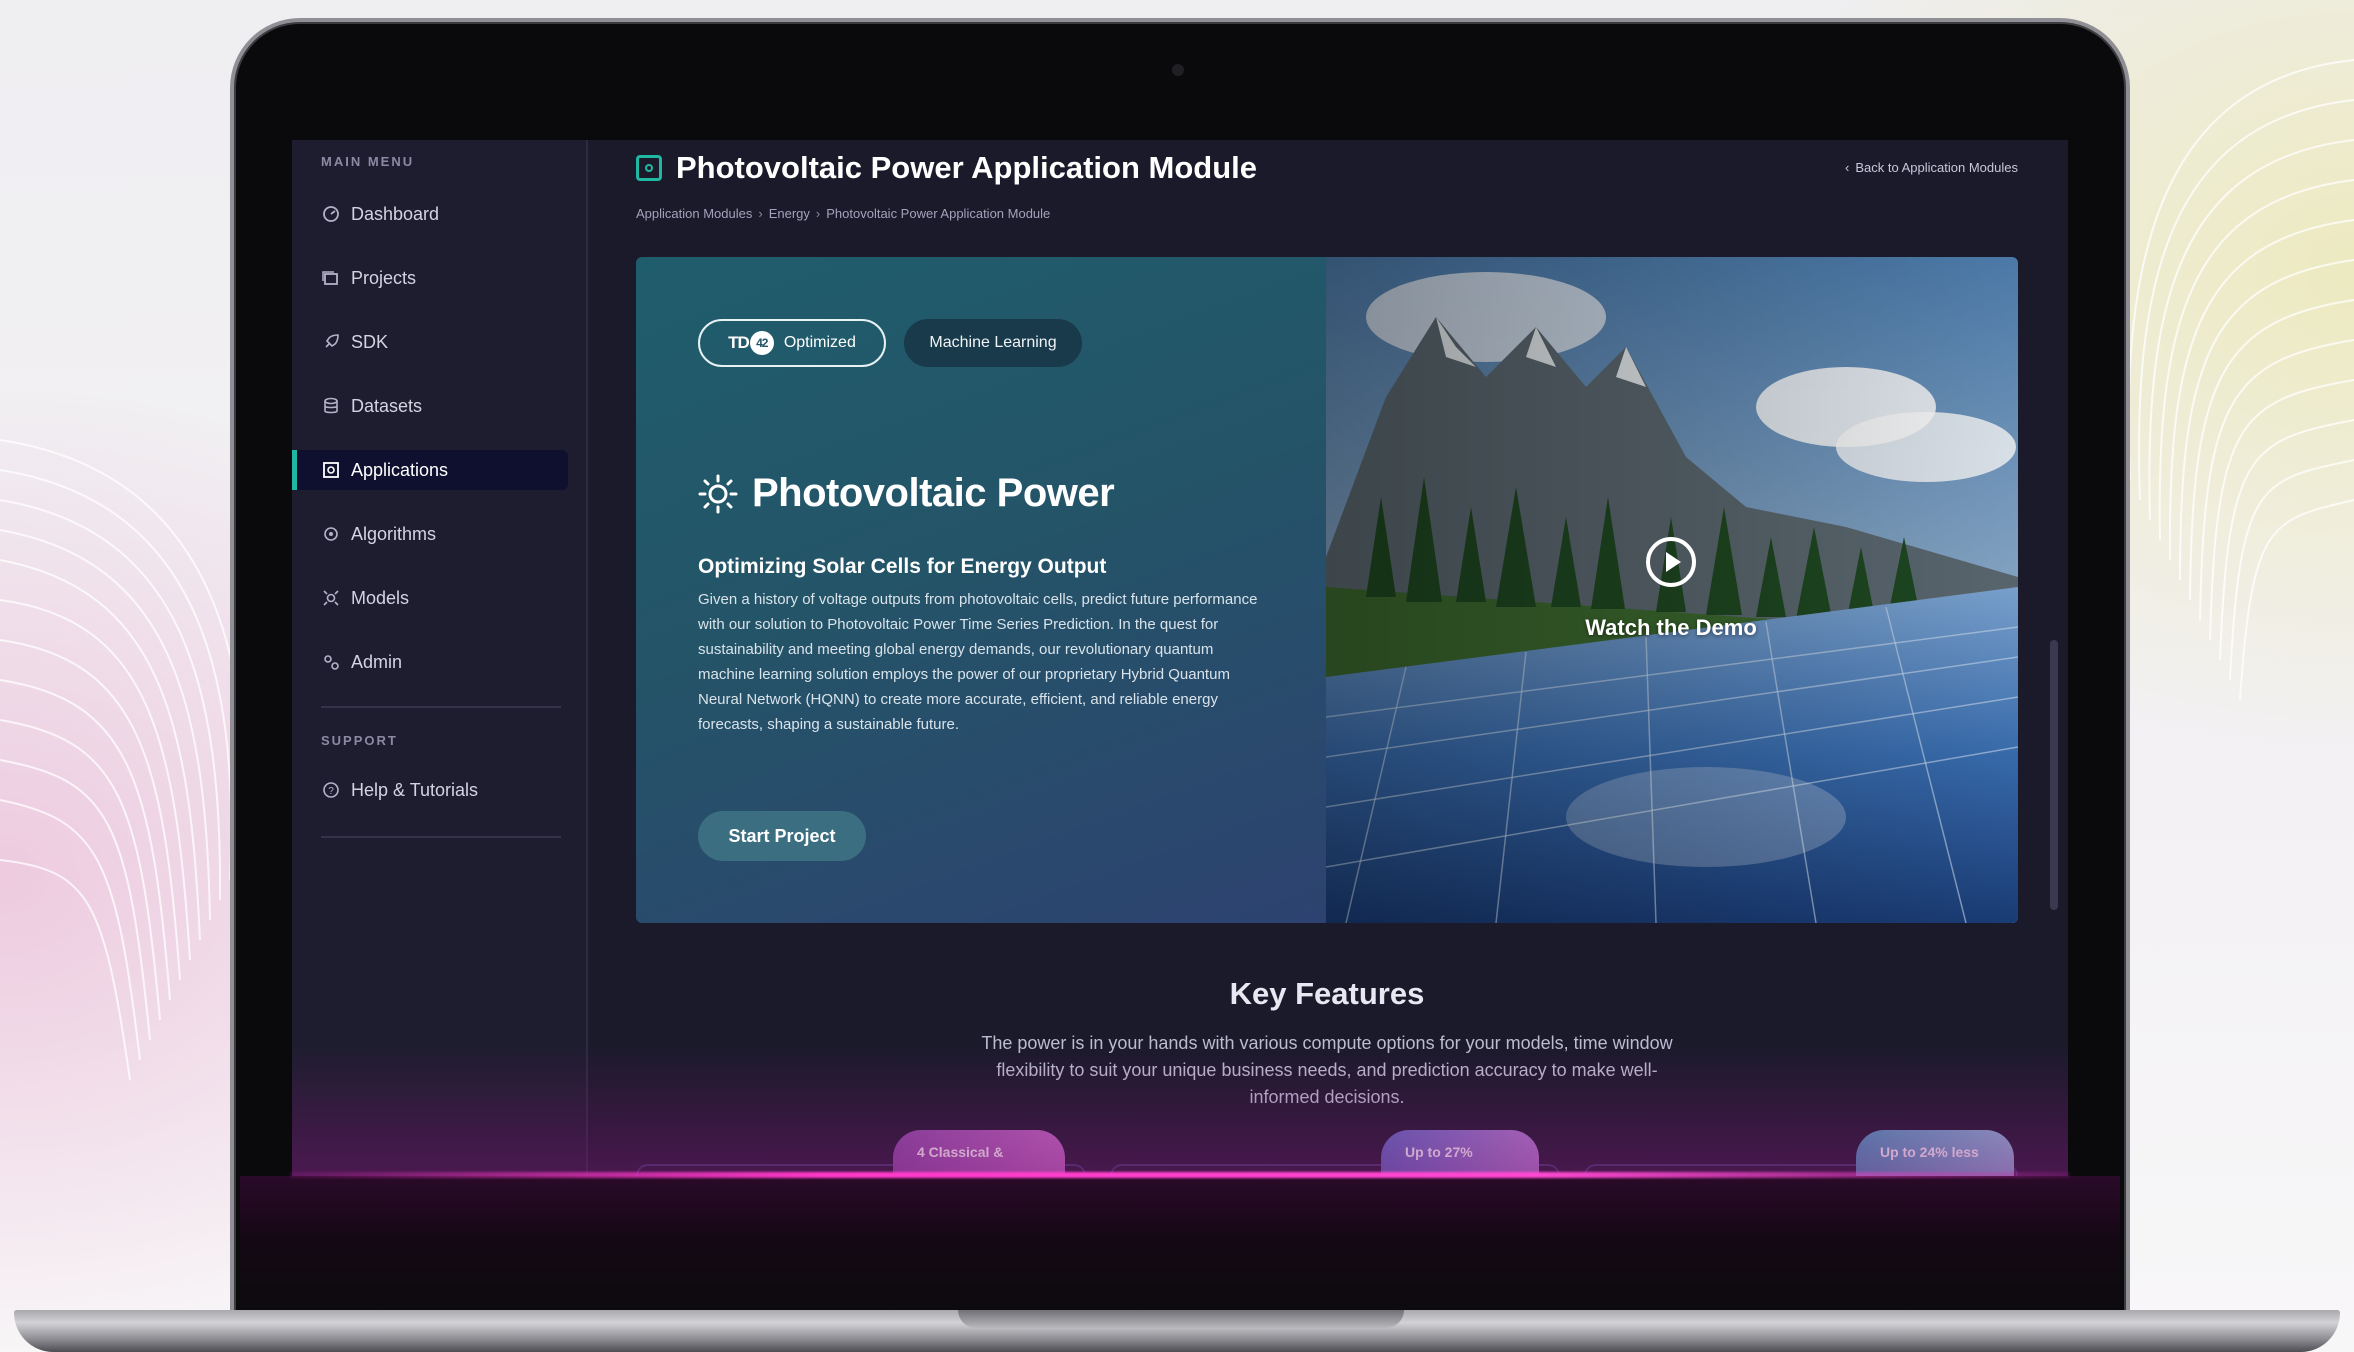  What do you see at coordinates (430, 406) in the screenshot?
I see `sidebar-item-datasets: Datasets` at bounding box center [430, 406].